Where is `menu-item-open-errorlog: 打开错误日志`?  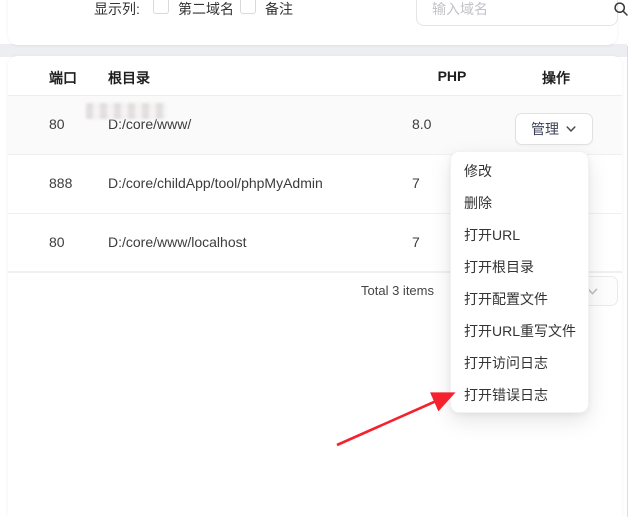
menu-item-open-errorlog: 打开错误日志 is located at coordinates (519, 395).